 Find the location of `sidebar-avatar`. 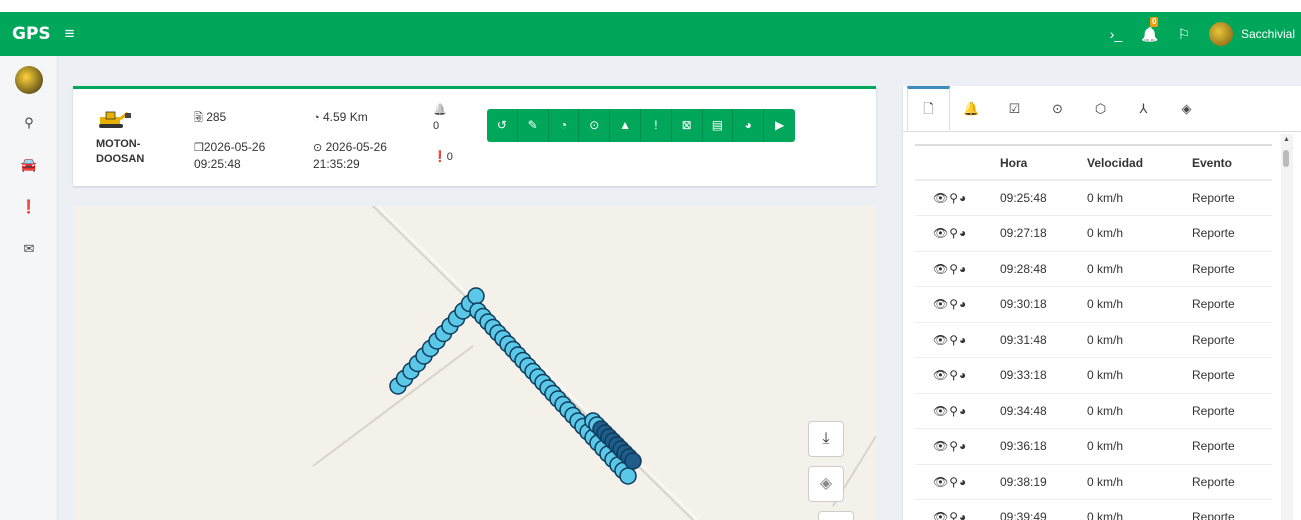

sidebar-avatar is located at coordinates (28, 80).